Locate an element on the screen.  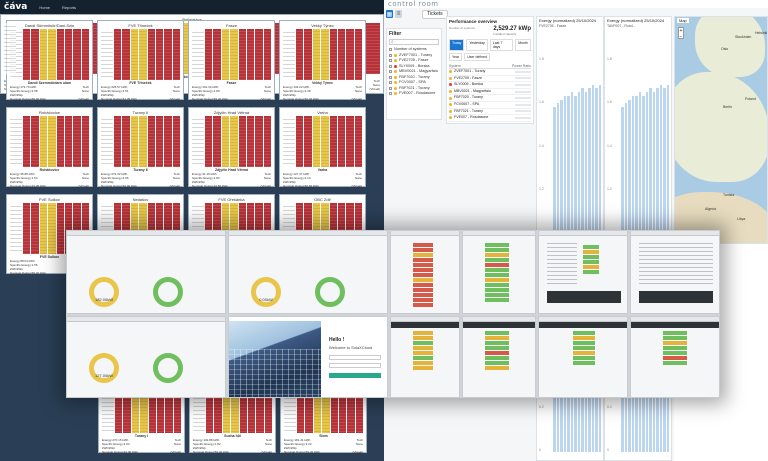
period-filter: User defined is located at coordinates (477, 57).